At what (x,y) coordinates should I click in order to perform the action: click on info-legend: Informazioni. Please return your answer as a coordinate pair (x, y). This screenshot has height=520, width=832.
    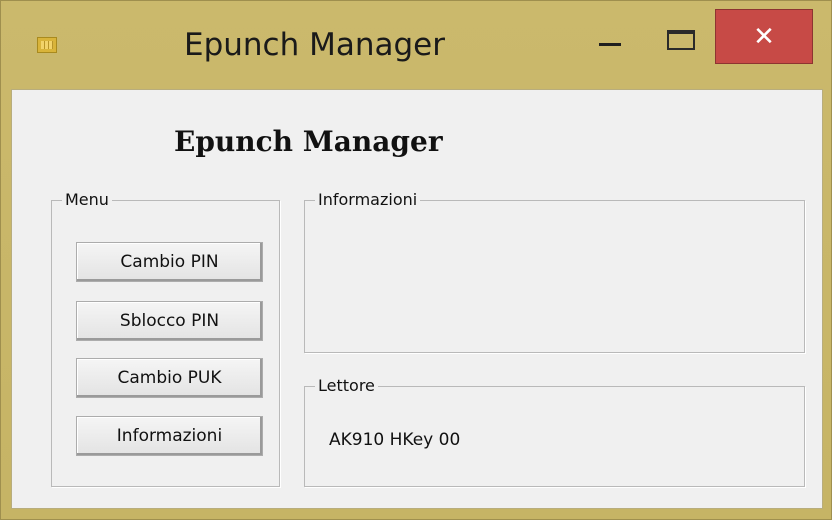
    Looking at the image, I should click on (368, 200).